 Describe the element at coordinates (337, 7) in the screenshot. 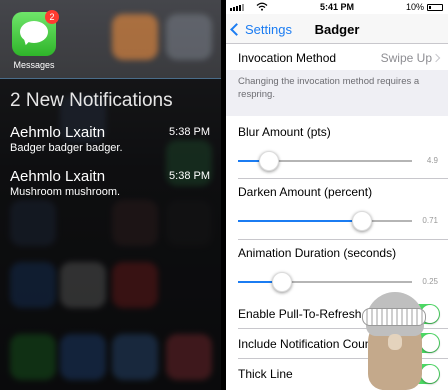

I see `status-bar: 5:41 PM 10%` at that location.